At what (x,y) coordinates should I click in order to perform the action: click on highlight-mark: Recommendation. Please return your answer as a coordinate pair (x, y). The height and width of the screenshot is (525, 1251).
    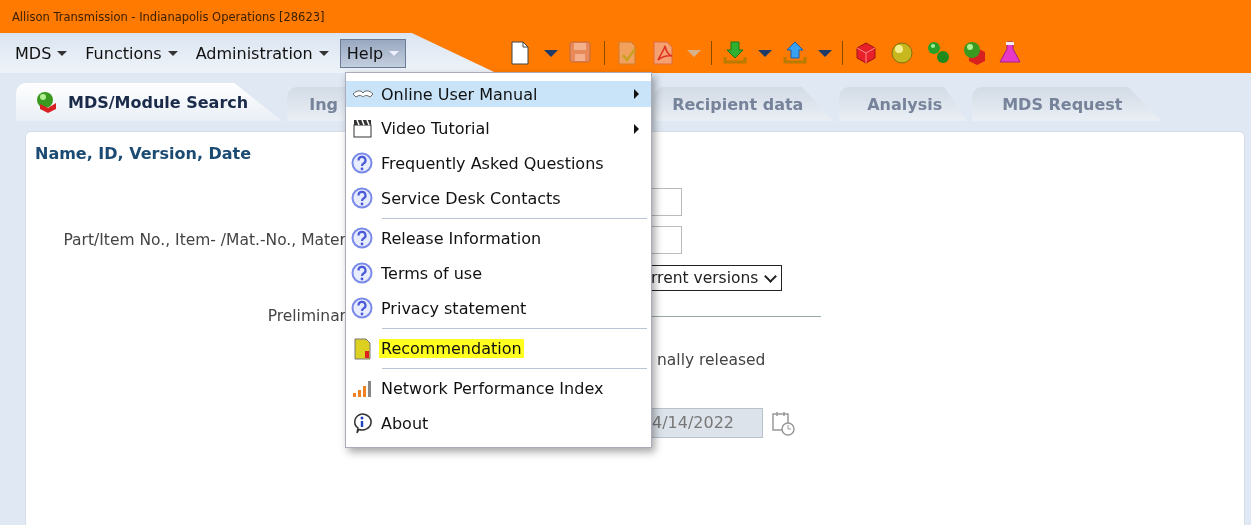
    Looking at the image, I should click on (451, 348).